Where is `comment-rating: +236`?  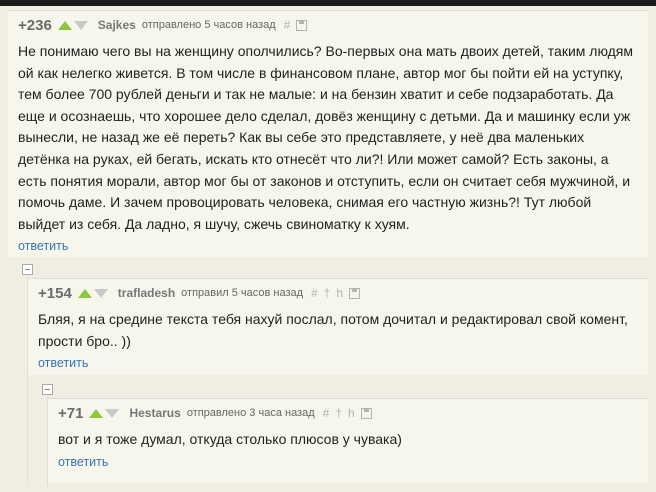 comment-rating: +236 is located at coordinates (35, 25).